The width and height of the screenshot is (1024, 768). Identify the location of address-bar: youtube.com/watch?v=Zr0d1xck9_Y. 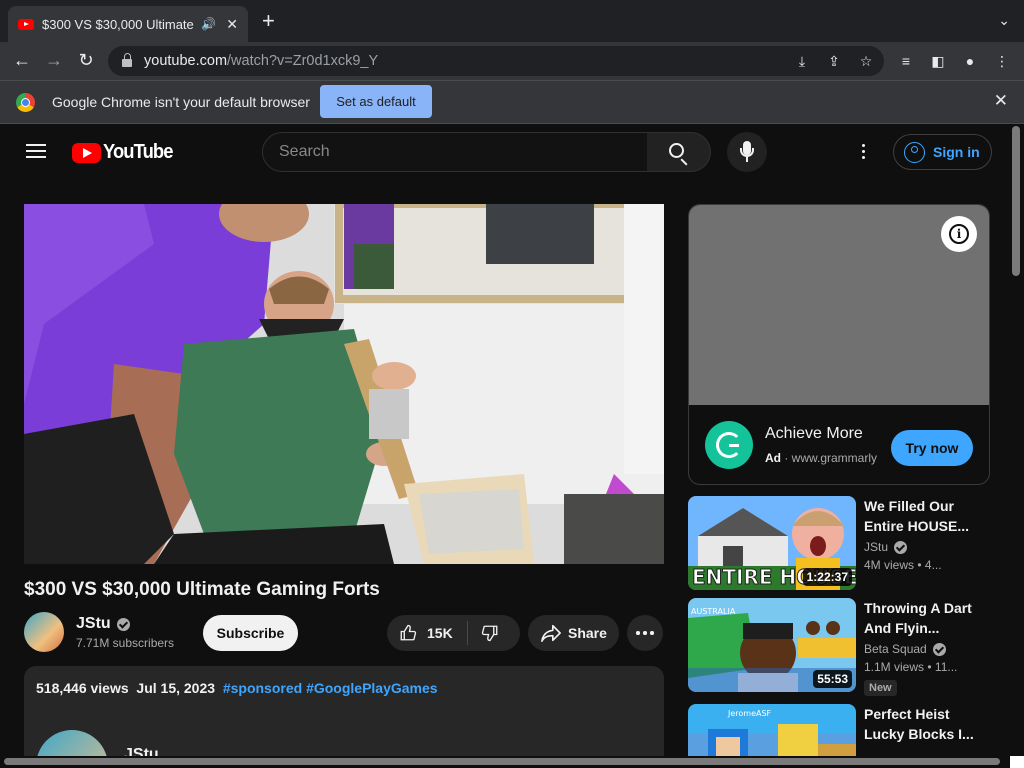
(496, 61).